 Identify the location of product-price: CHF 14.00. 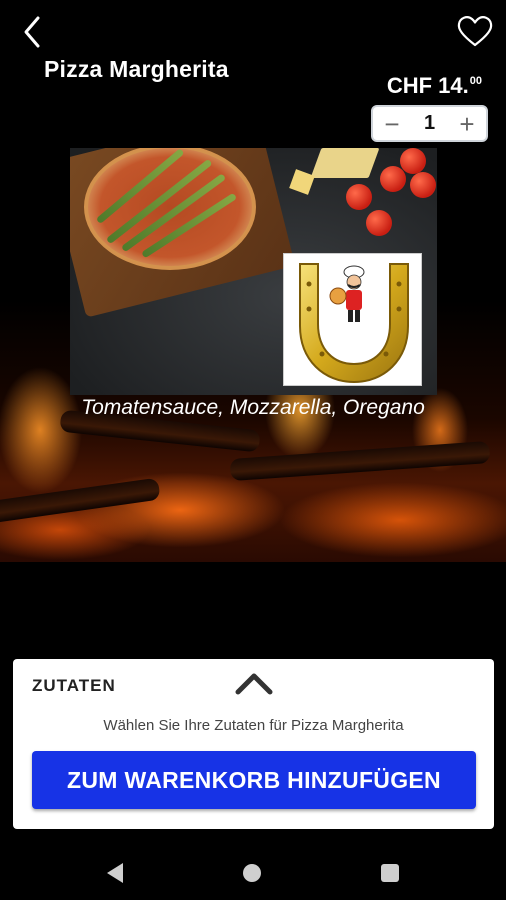
(434, 86).